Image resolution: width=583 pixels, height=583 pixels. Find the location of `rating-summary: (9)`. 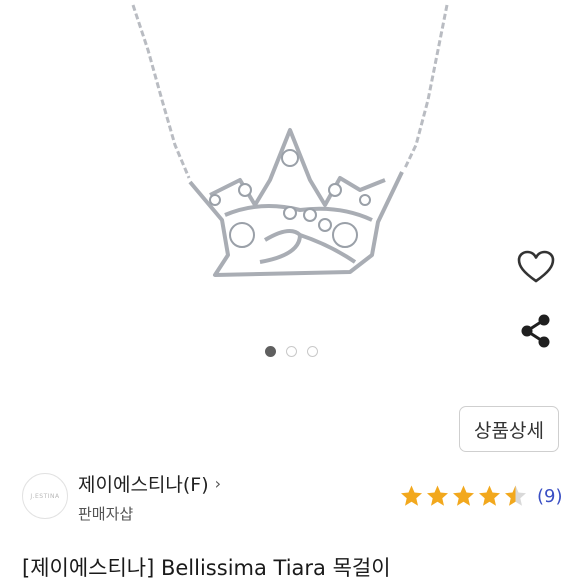

rating-summary: (9) is located at coordinates (481, 496).